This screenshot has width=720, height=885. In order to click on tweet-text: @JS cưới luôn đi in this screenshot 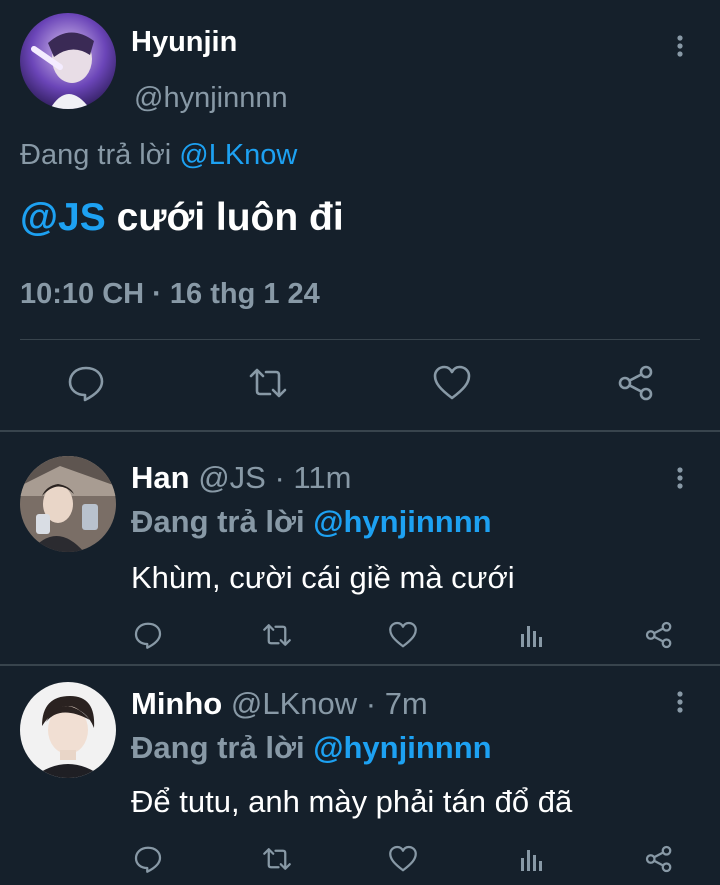, I will do `click(182, 218)`.